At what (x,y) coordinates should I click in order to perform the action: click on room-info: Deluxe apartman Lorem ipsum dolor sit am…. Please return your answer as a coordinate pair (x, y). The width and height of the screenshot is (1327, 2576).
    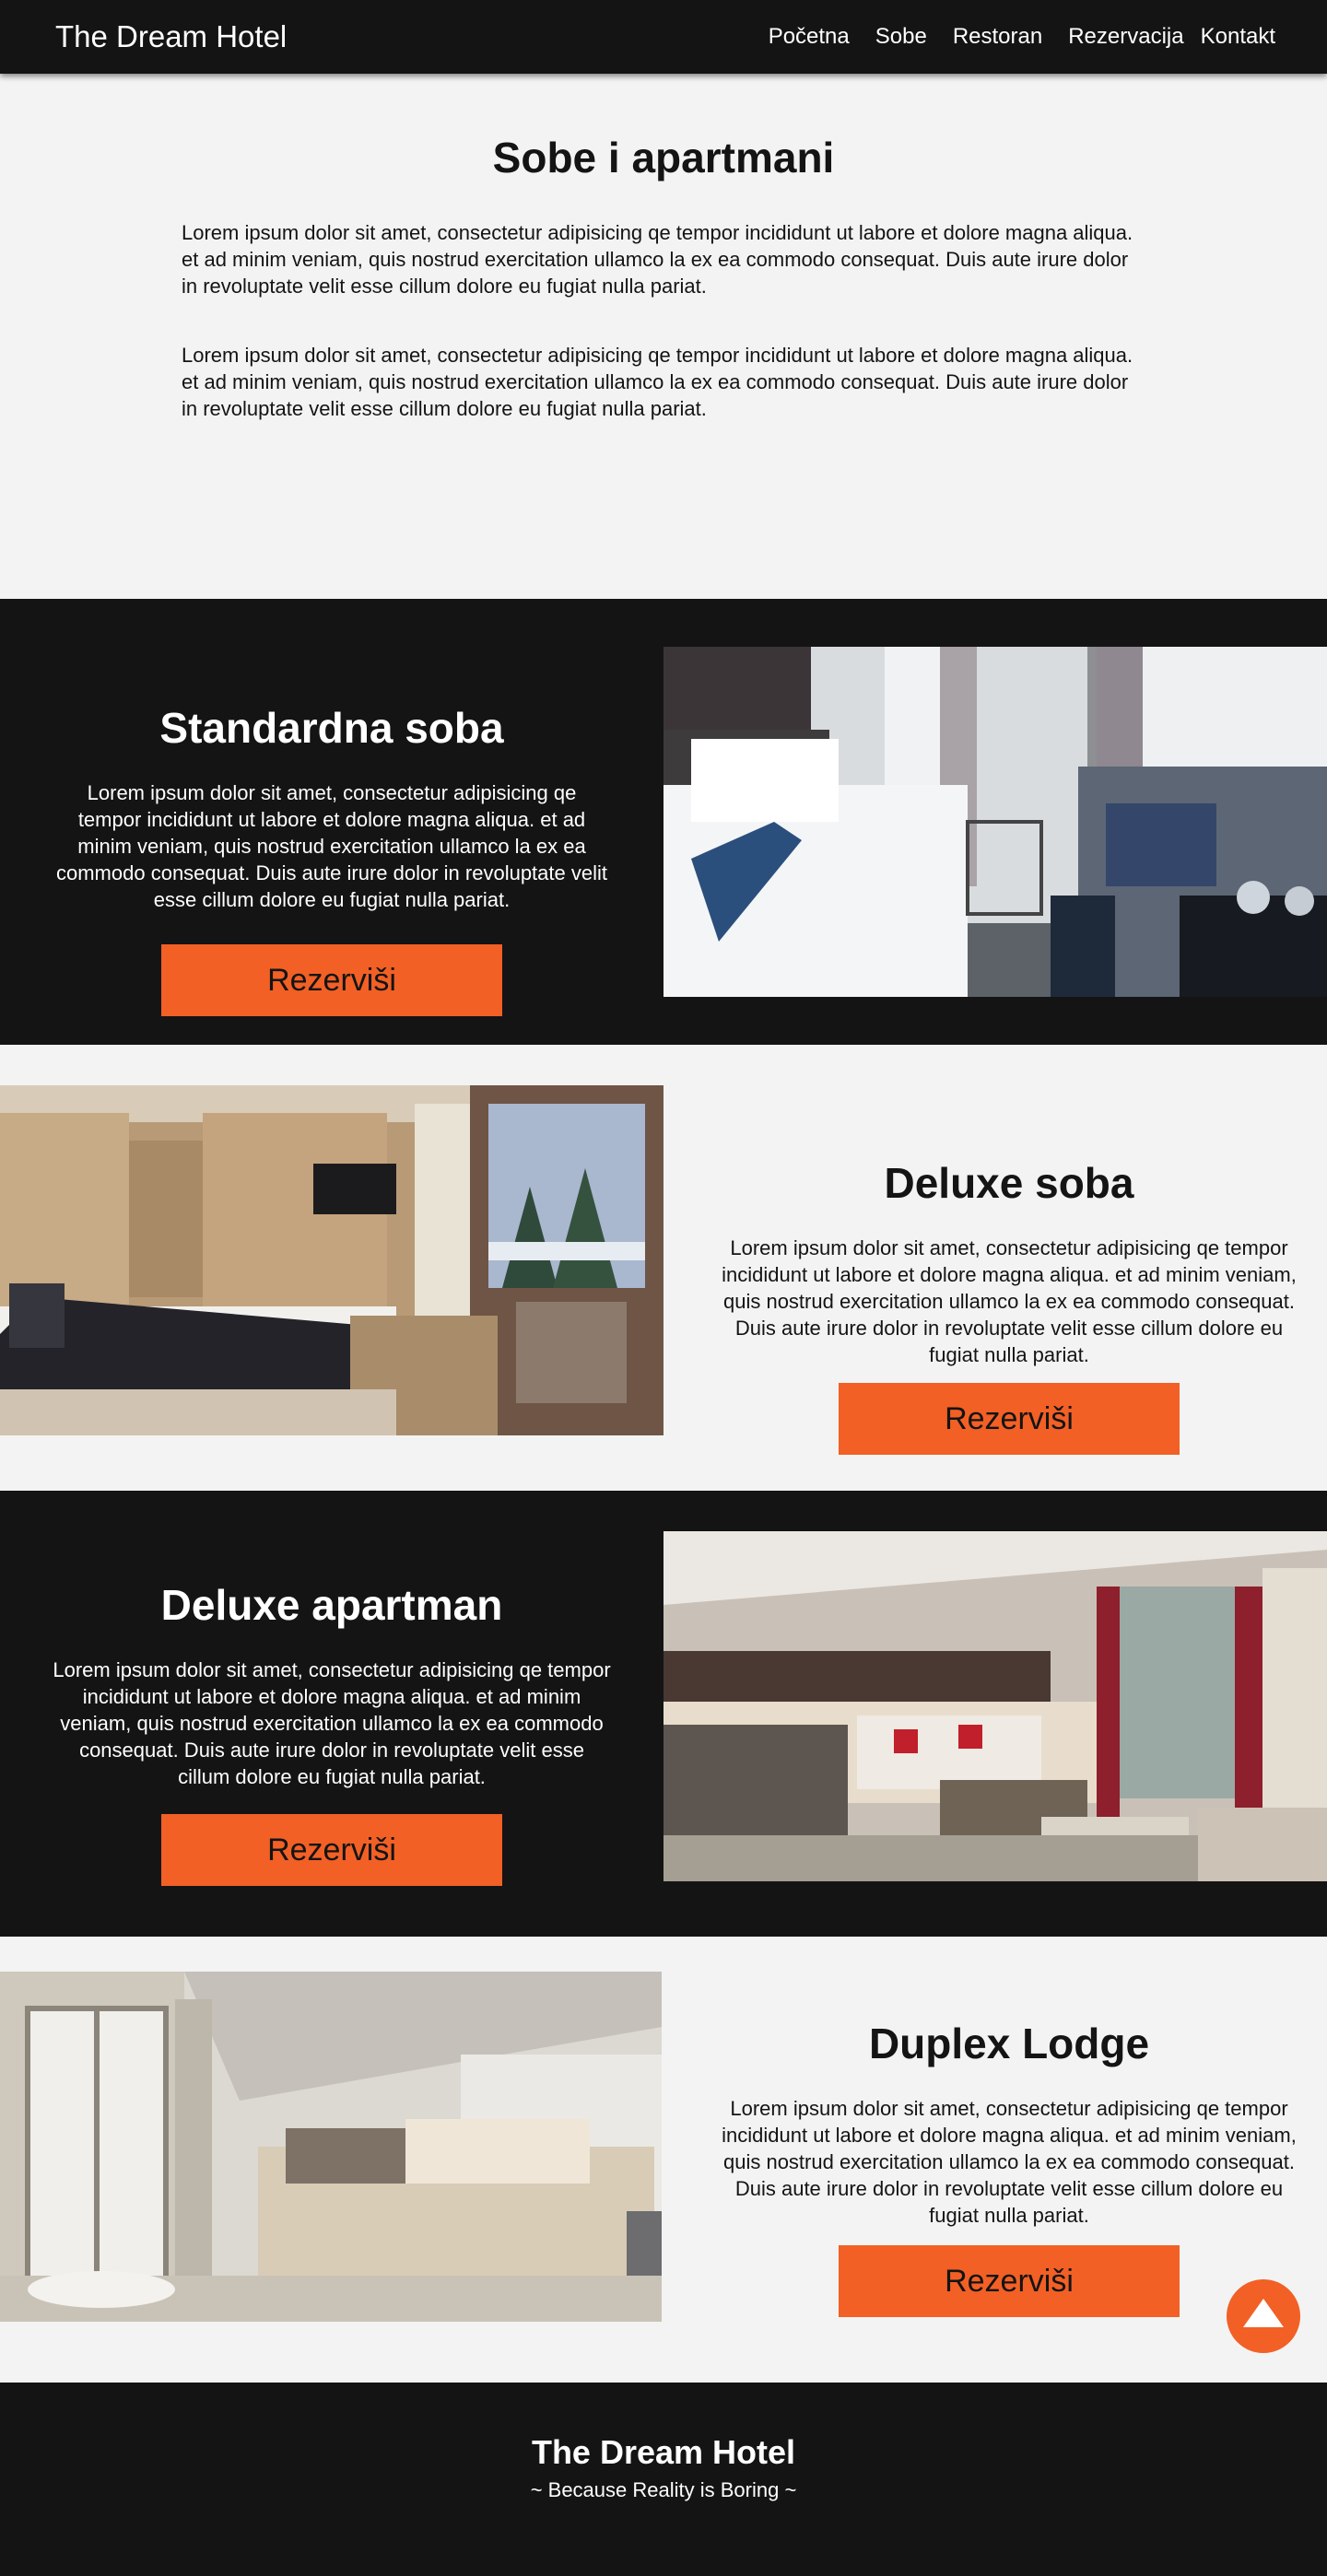
    Looking at the image, I should click on (332, 1732).